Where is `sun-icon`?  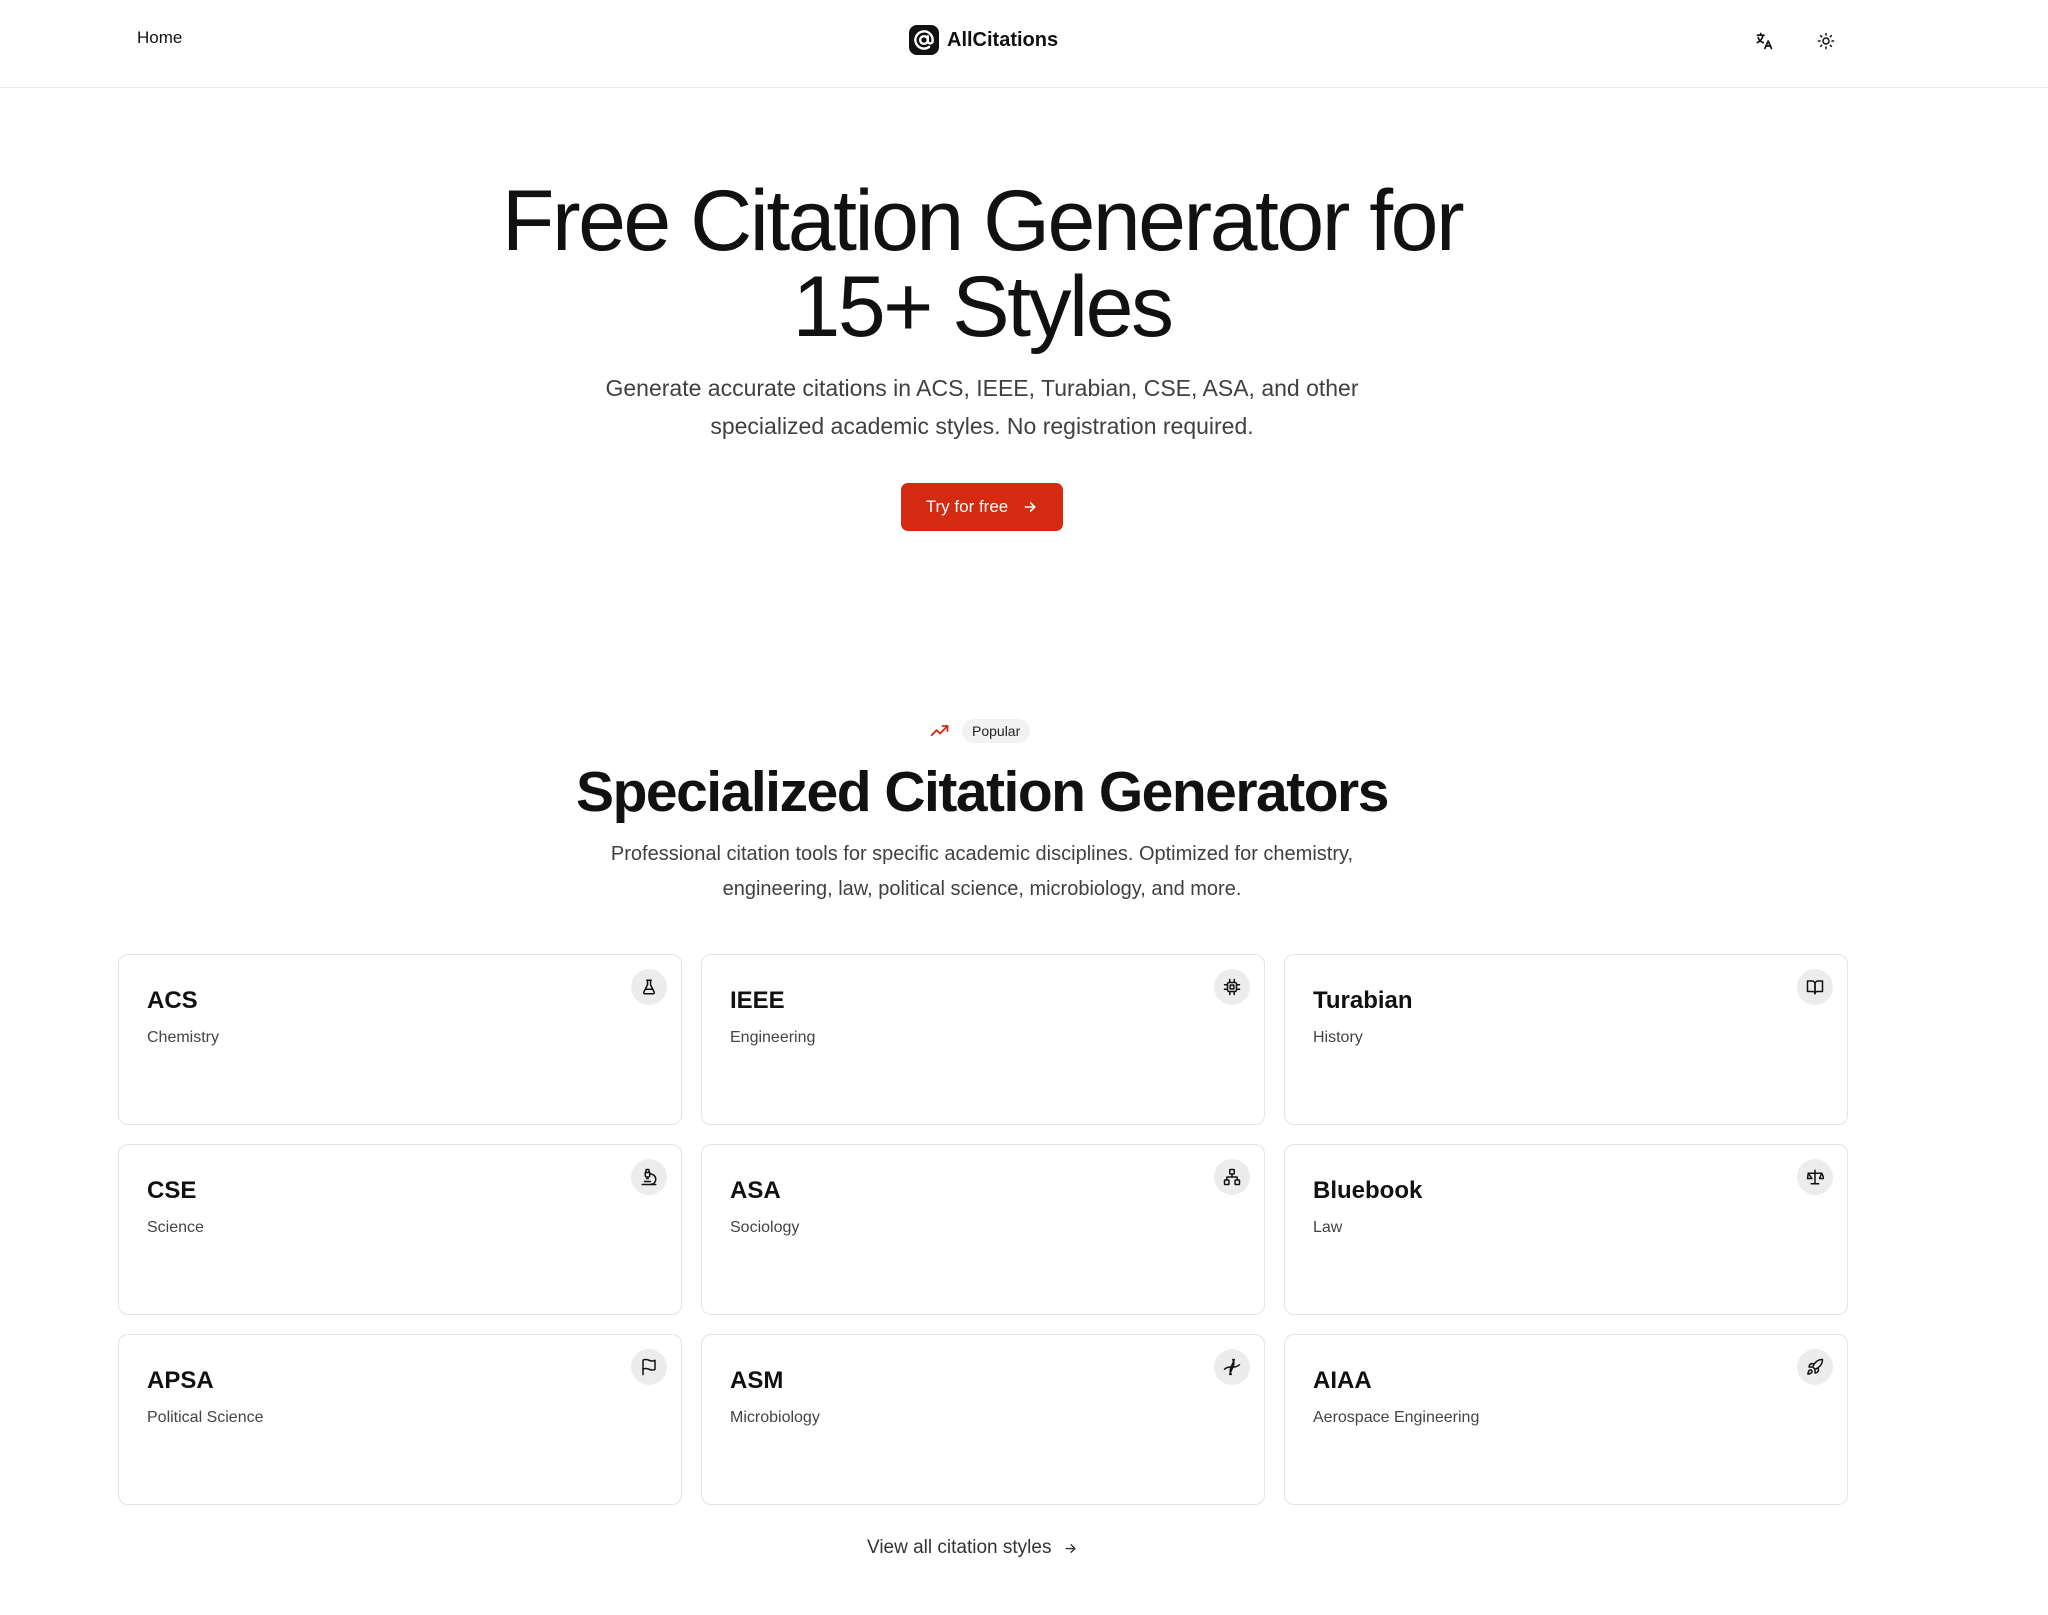 sun-icon is located at coordinates (1826, 41).